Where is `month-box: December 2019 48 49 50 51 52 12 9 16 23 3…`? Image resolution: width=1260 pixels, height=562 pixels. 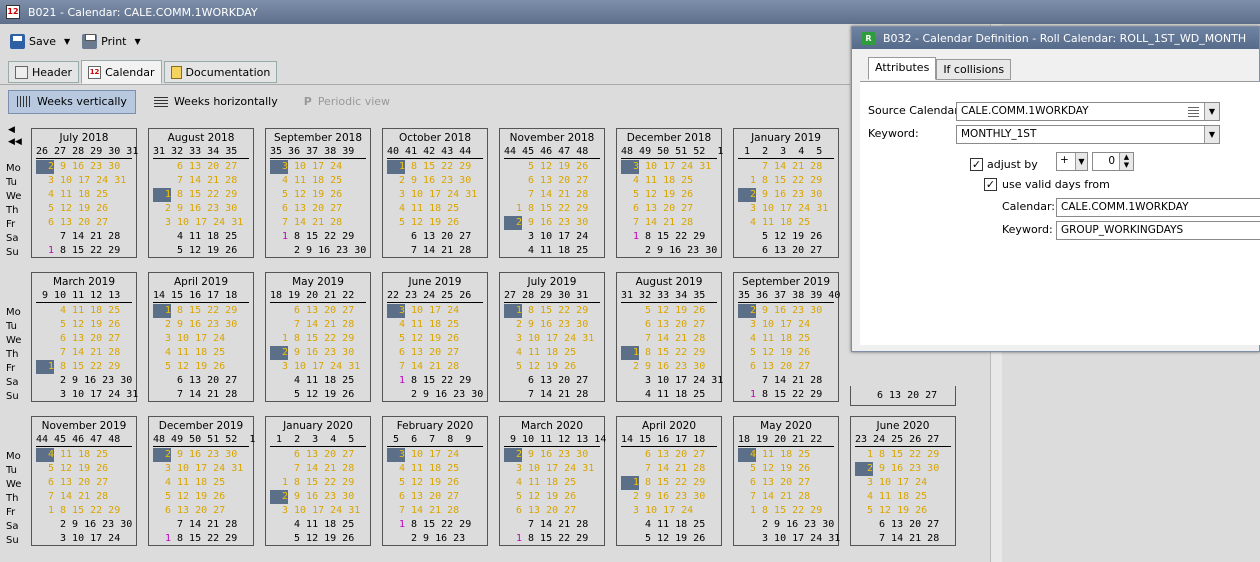 month-box: December 2019 48 49 50 51 52 12 9 16 23 3… is located at coordinates (201, 481).